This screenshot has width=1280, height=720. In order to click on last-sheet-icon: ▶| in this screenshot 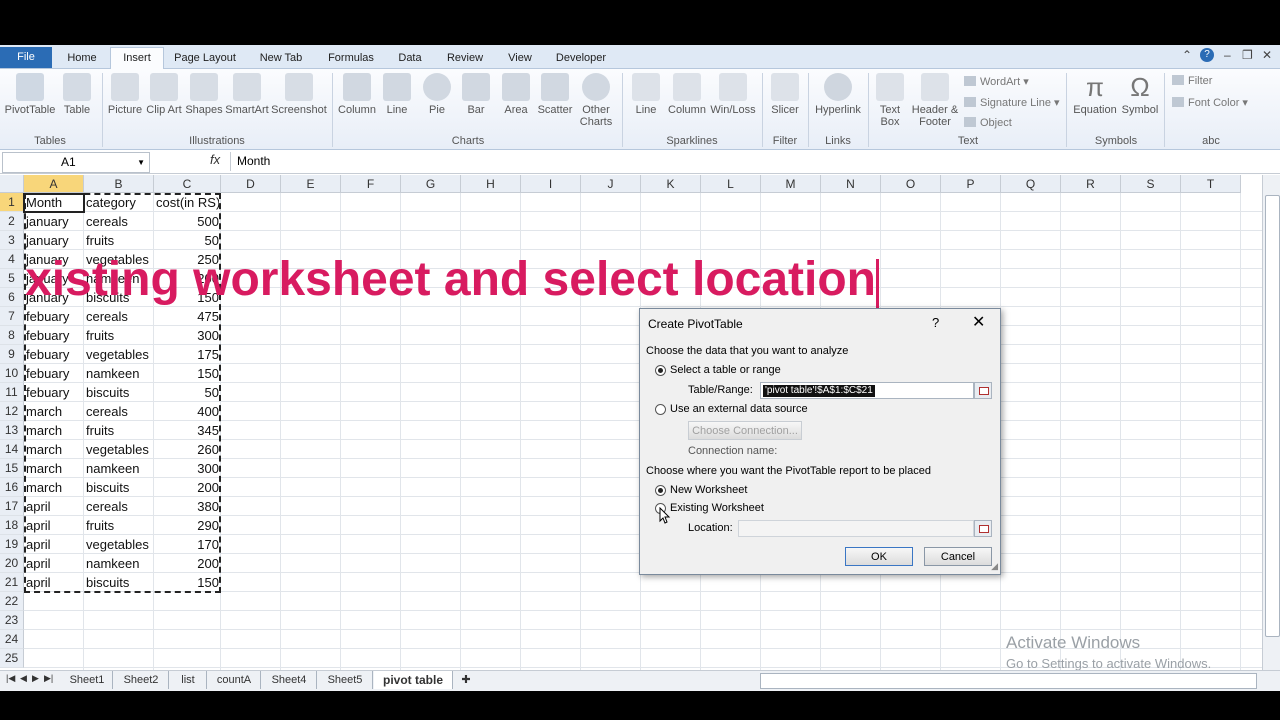, I will do `click(48, 678)`.